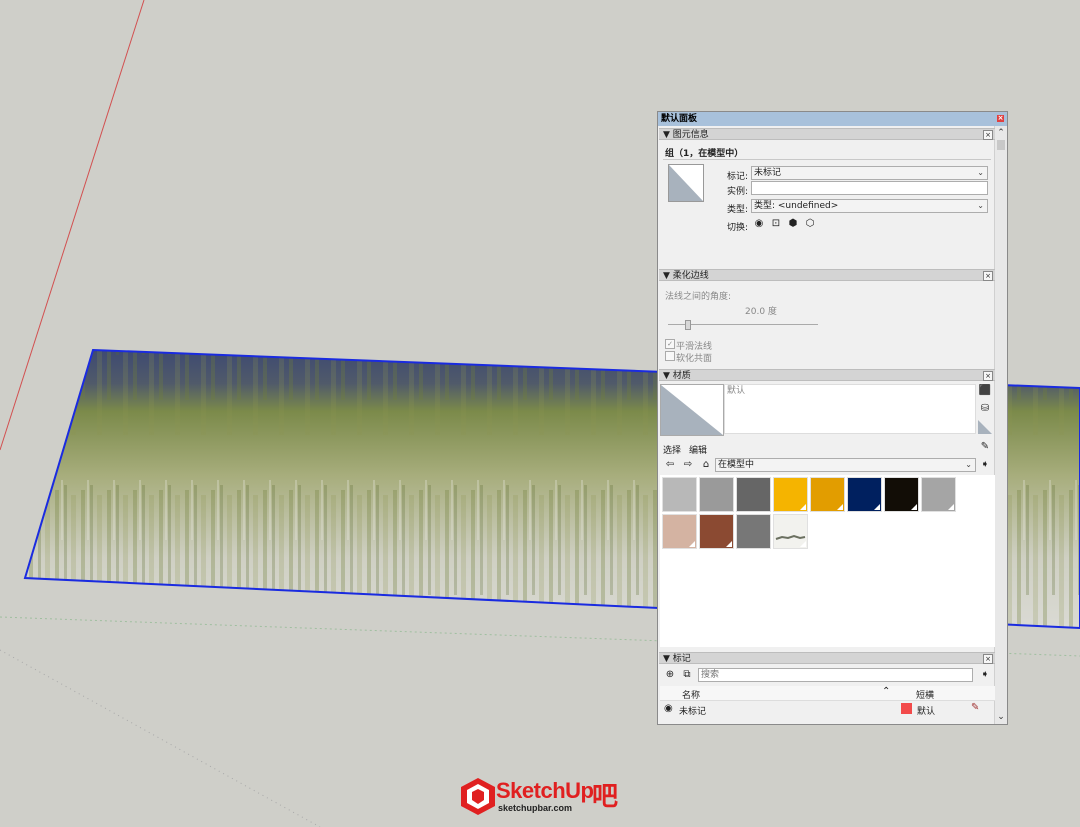 The height and width of the screenshot is (827, 1080). What do you see at coordinates (160, 738) in the screenshot?
I see `guide-line` at bounding box center [160, 738].